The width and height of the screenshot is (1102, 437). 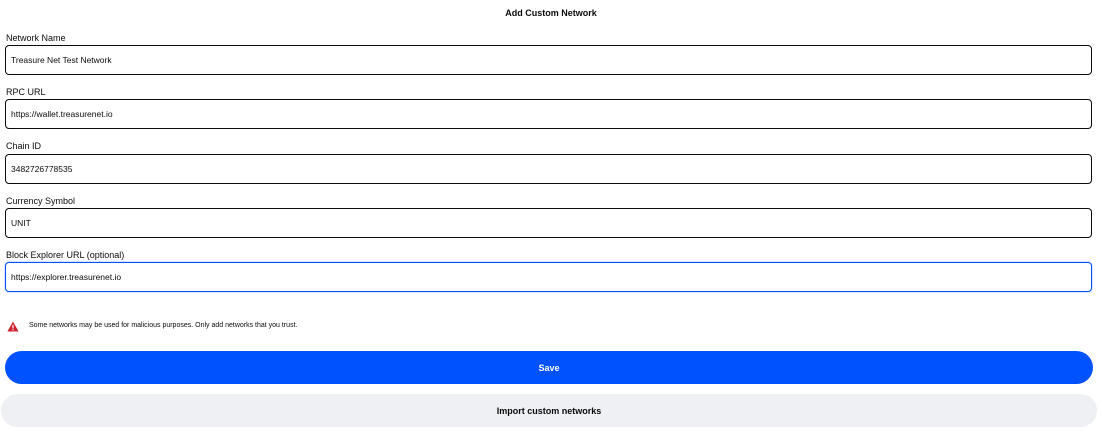 I want to click on block-explorer-url-input: https://explorer.treasurenet.io, so click(x=548, y=277).